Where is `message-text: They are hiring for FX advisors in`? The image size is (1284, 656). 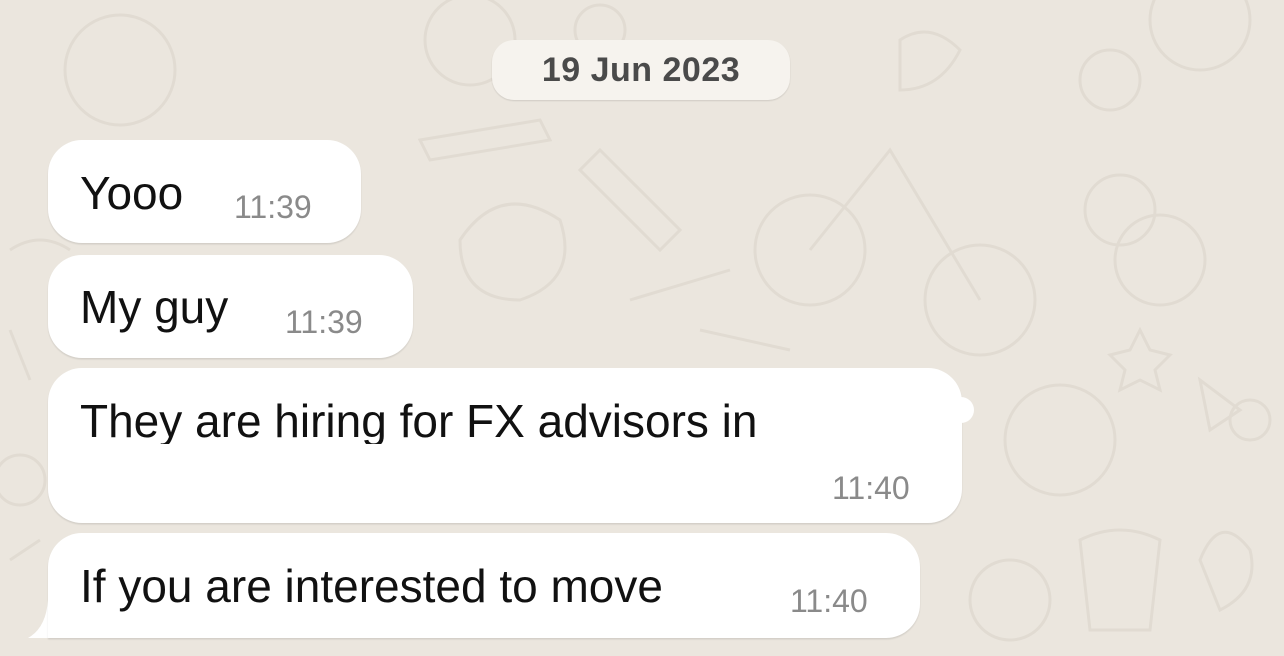 message-text: They are hiring for FX advisors in is located at coordinates (419, 421).